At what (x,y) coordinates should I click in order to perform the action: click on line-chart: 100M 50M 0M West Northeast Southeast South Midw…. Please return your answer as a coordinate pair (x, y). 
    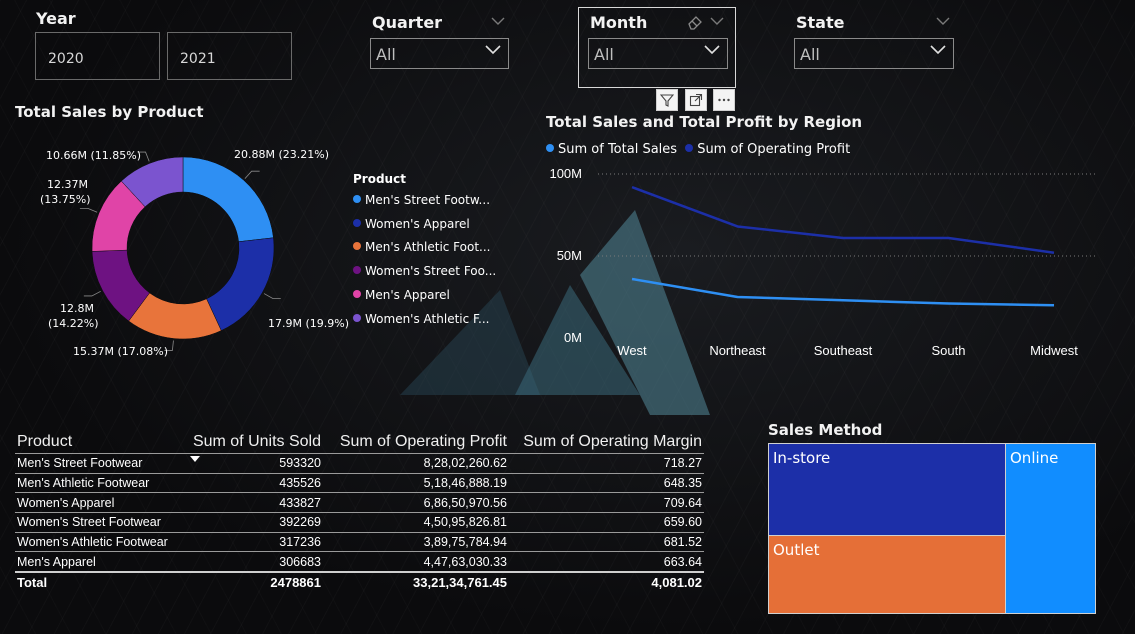
    Looking at the image, I should click on (822, 262).